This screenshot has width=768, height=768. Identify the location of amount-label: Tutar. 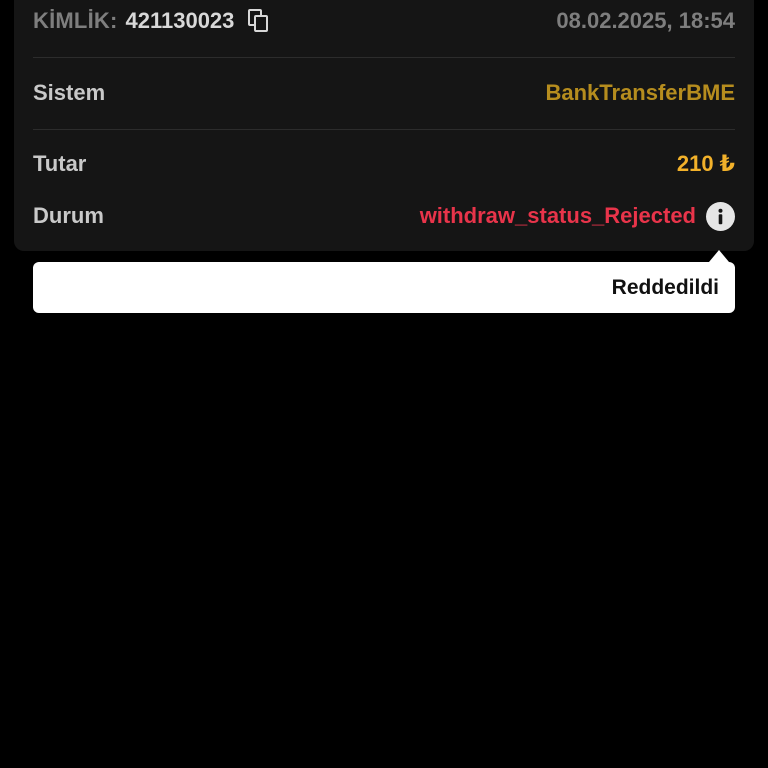
(60, 163).